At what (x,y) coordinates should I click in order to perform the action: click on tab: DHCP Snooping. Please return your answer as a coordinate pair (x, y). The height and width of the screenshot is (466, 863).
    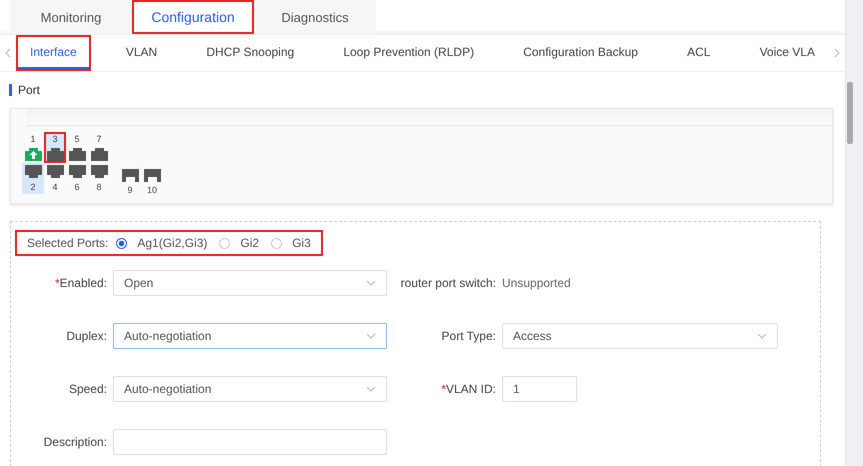
    Looking at the image, I should click on (250, 53).